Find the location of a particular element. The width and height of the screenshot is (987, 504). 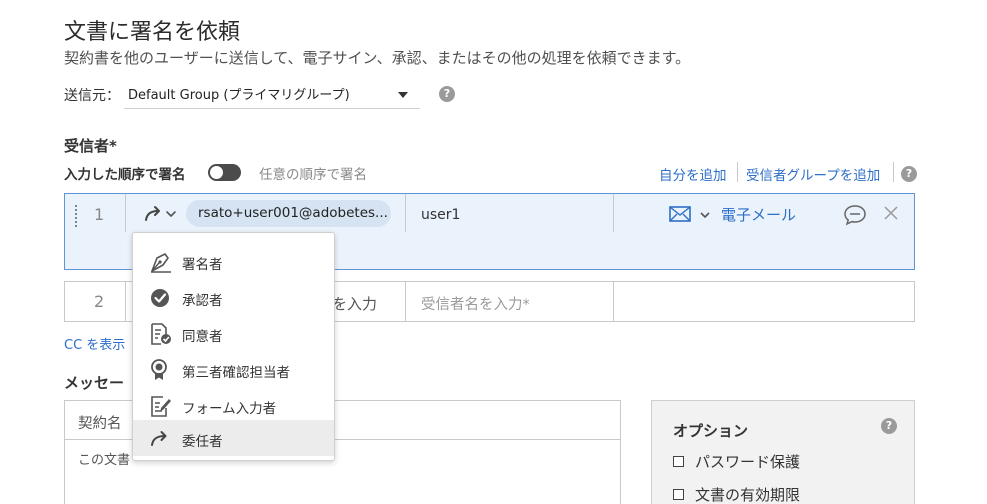

password-protect-option: パスワード保護 is located at coordinates (736, 461).